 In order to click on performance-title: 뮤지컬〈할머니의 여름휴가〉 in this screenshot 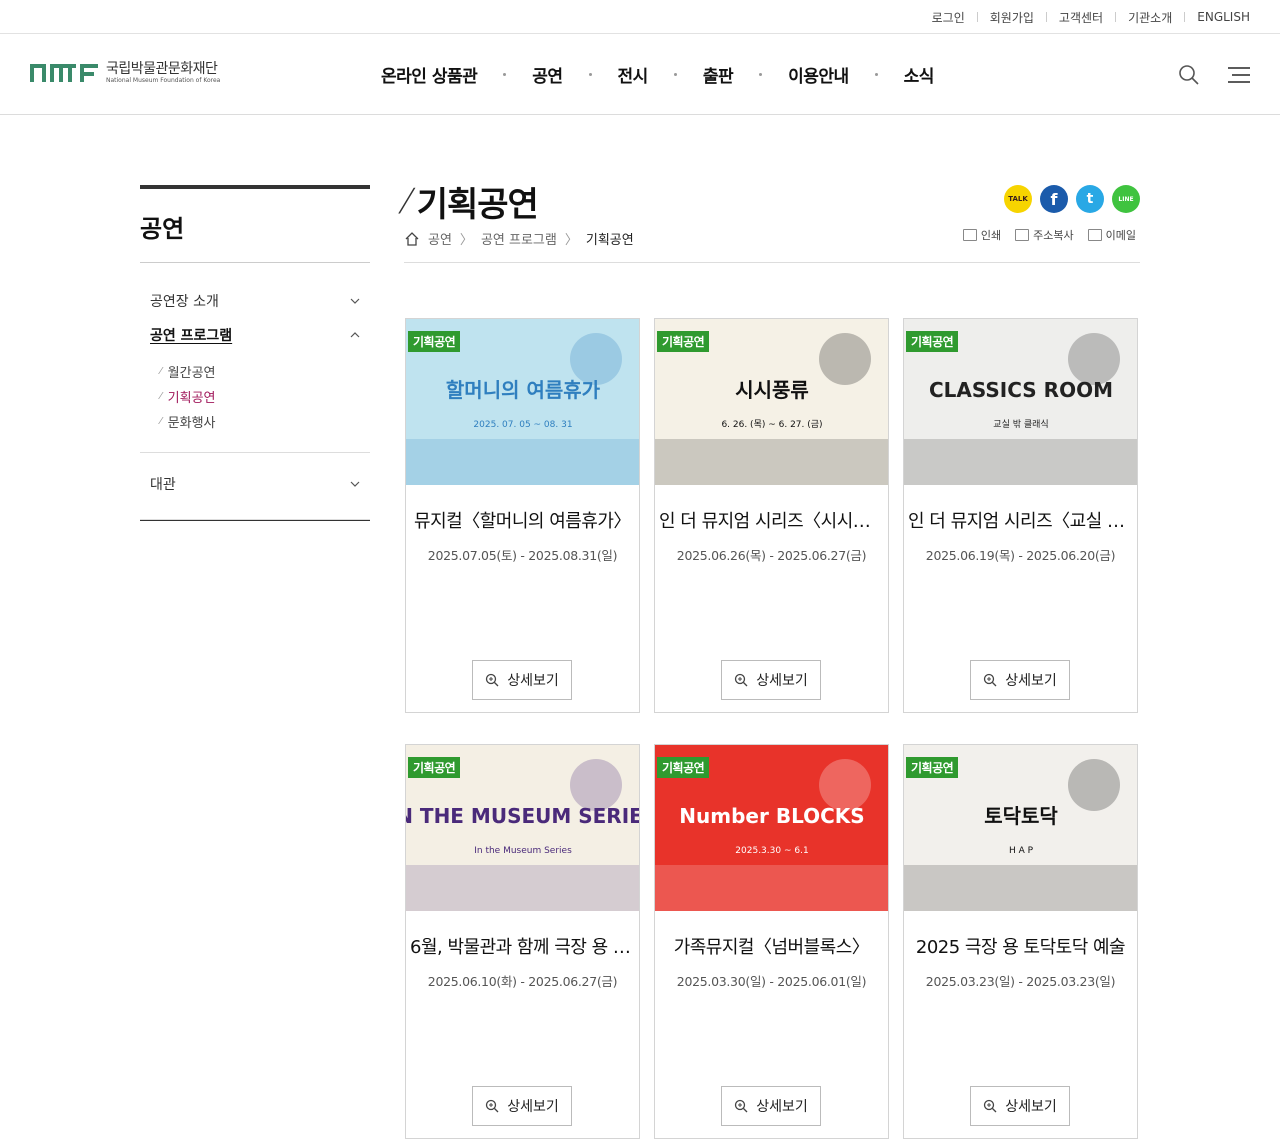, I will do `click(522, 520)`.